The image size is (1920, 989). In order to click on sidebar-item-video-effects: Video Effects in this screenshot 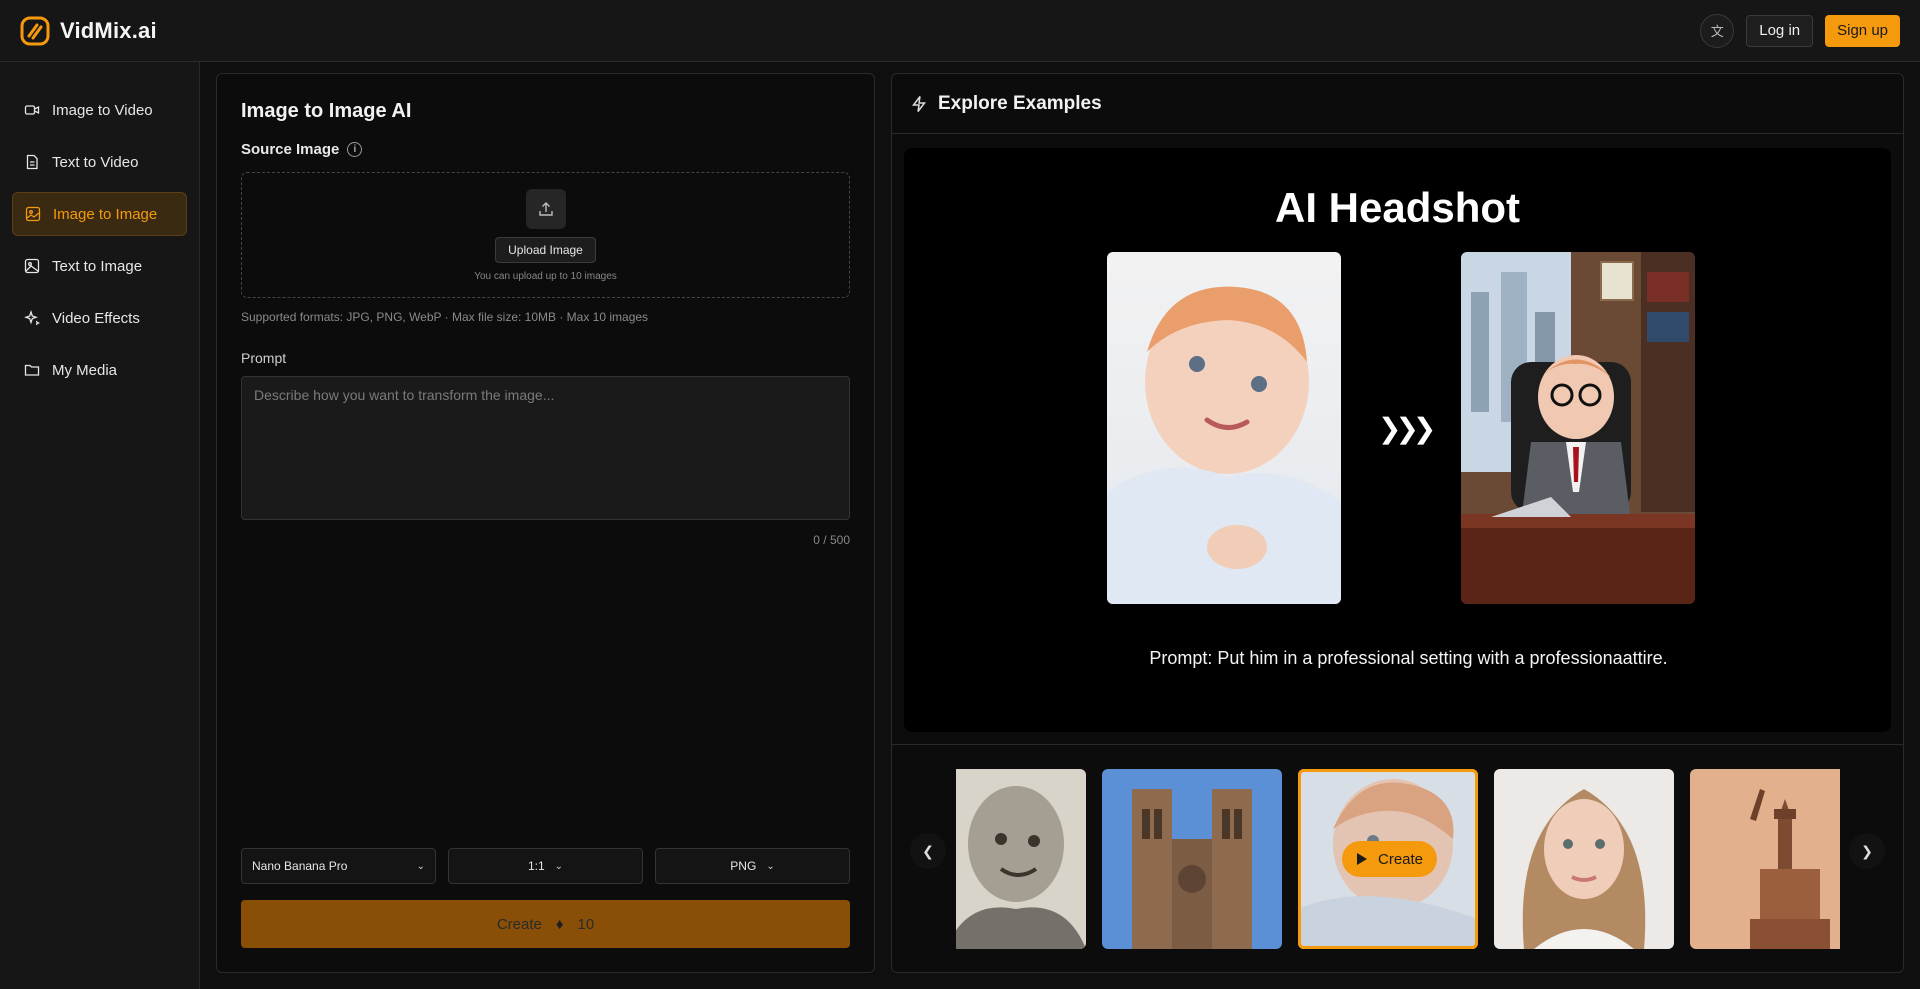, I will do `click(99, 318)`.